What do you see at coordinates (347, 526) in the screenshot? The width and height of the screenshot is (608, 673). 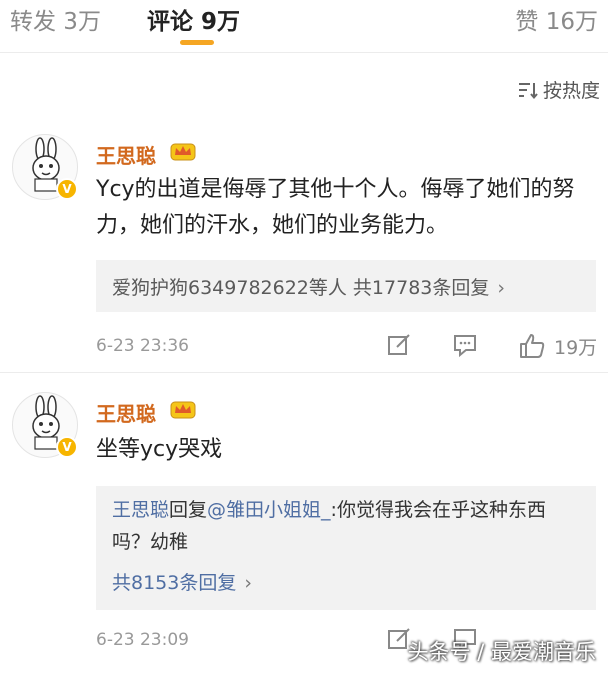 I see `reply-preview-text: 王思聪回复@雏田小姐姐_:你觉得我会在乎这种东西吗？幼稚` at bounding box center [347, 526].